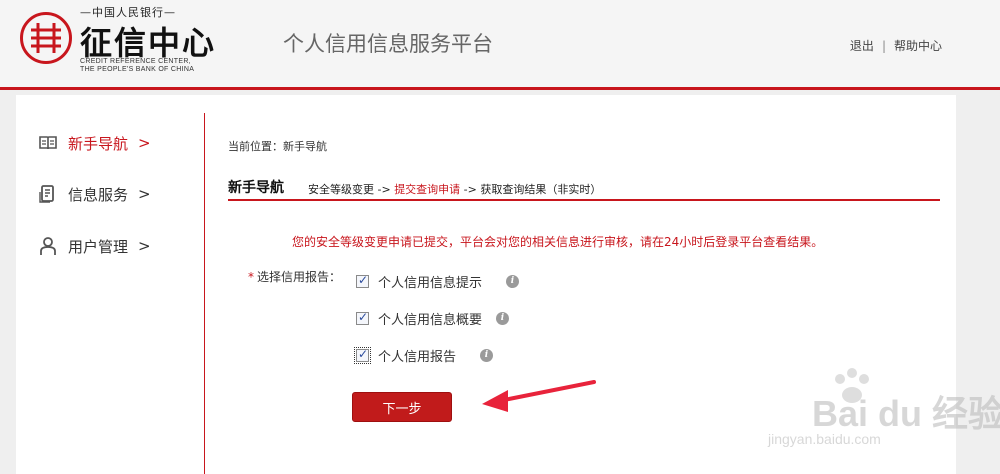 The image size is (1000, 474). What do you see at coordinates (918, 46) in the screenshot?
I see `help-center-link: 帮助中心` at bounding box center [918, 46].